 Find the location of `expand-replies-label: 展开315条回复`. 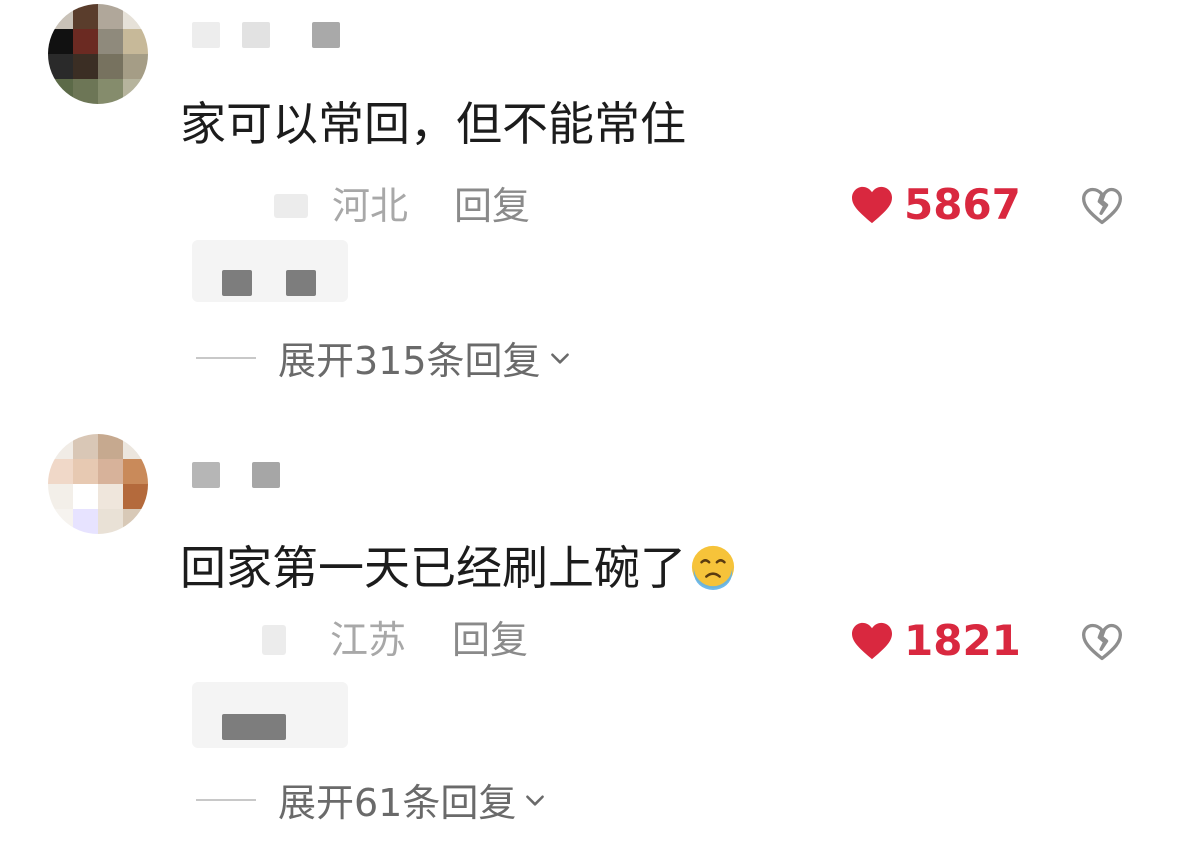

expand-replies-label: 展开315条回复 is located at coordinates (409, 361).